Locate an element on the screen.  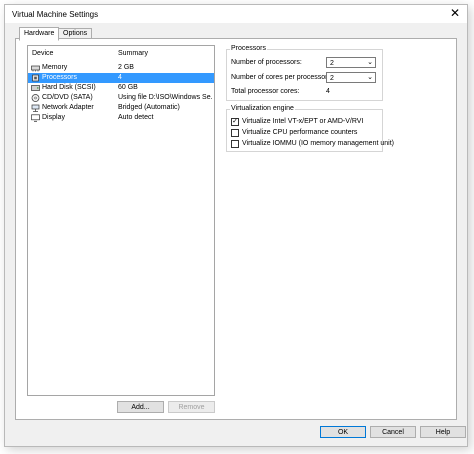
cd-dvd-icon is located at coordinates (35, 98).